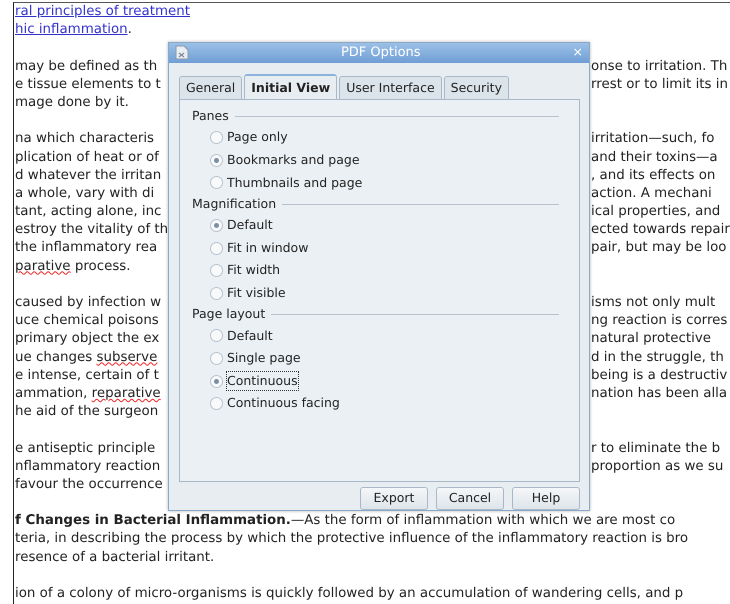 Image resolution: width=730 pixels, height=604 pixels. Describe the element at coordinates (293, 160) in the screenshot. I see `radio-label: Bookmarks and page` at that location.